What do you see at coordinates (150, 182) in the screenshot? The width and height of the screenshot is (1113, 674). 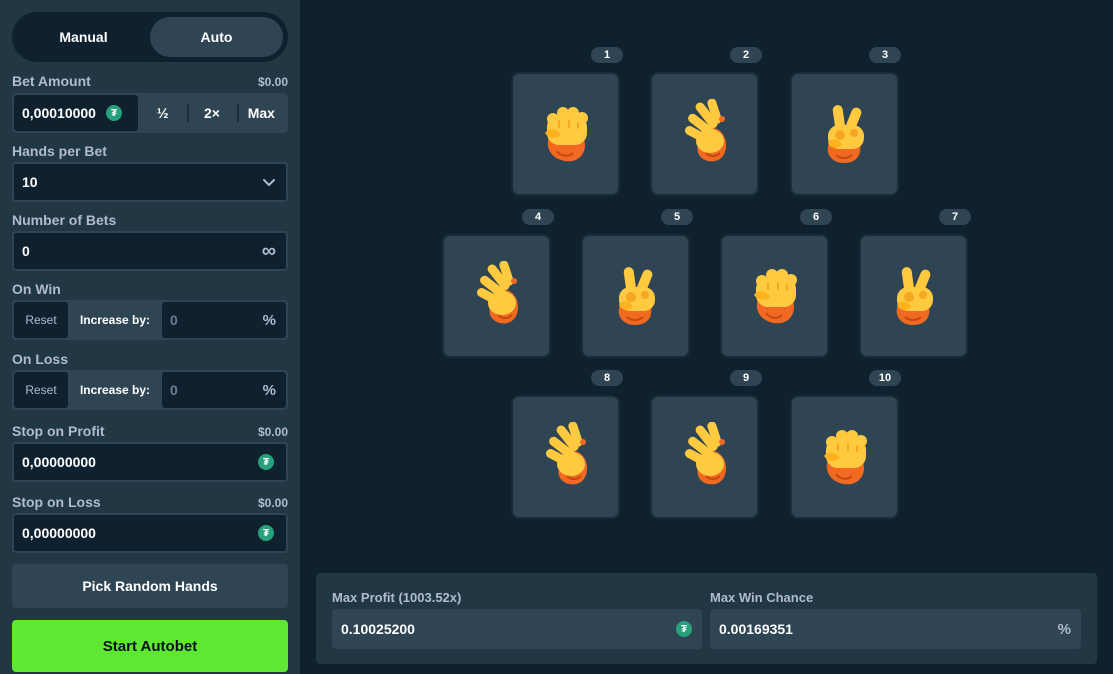 I see `hands-per-bet-select: 10` at bounding box center [150, 182].